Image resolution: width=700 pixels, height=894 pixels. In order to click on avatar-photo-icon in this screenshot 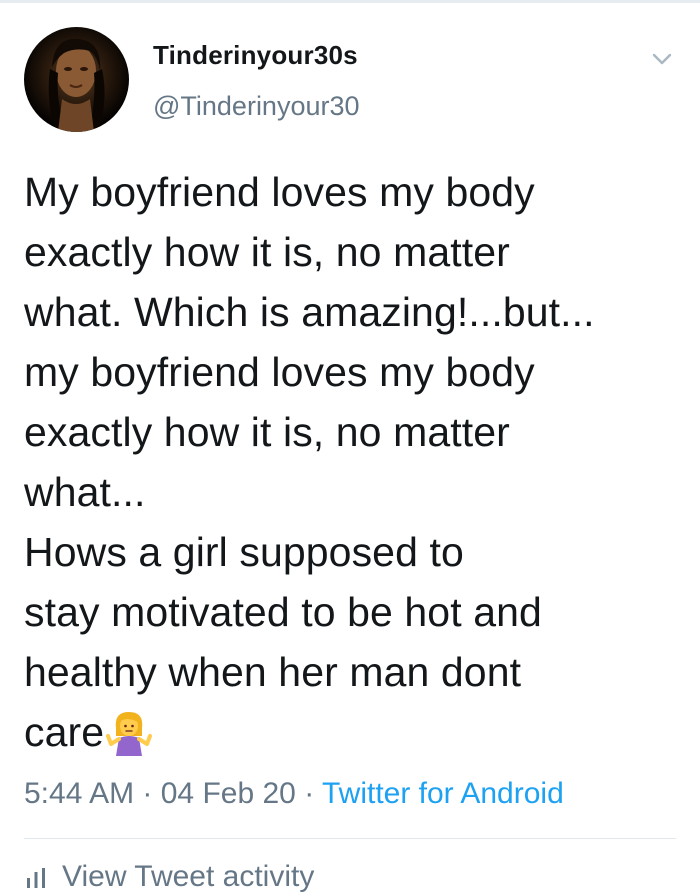, I will do `click(76, 85)`.